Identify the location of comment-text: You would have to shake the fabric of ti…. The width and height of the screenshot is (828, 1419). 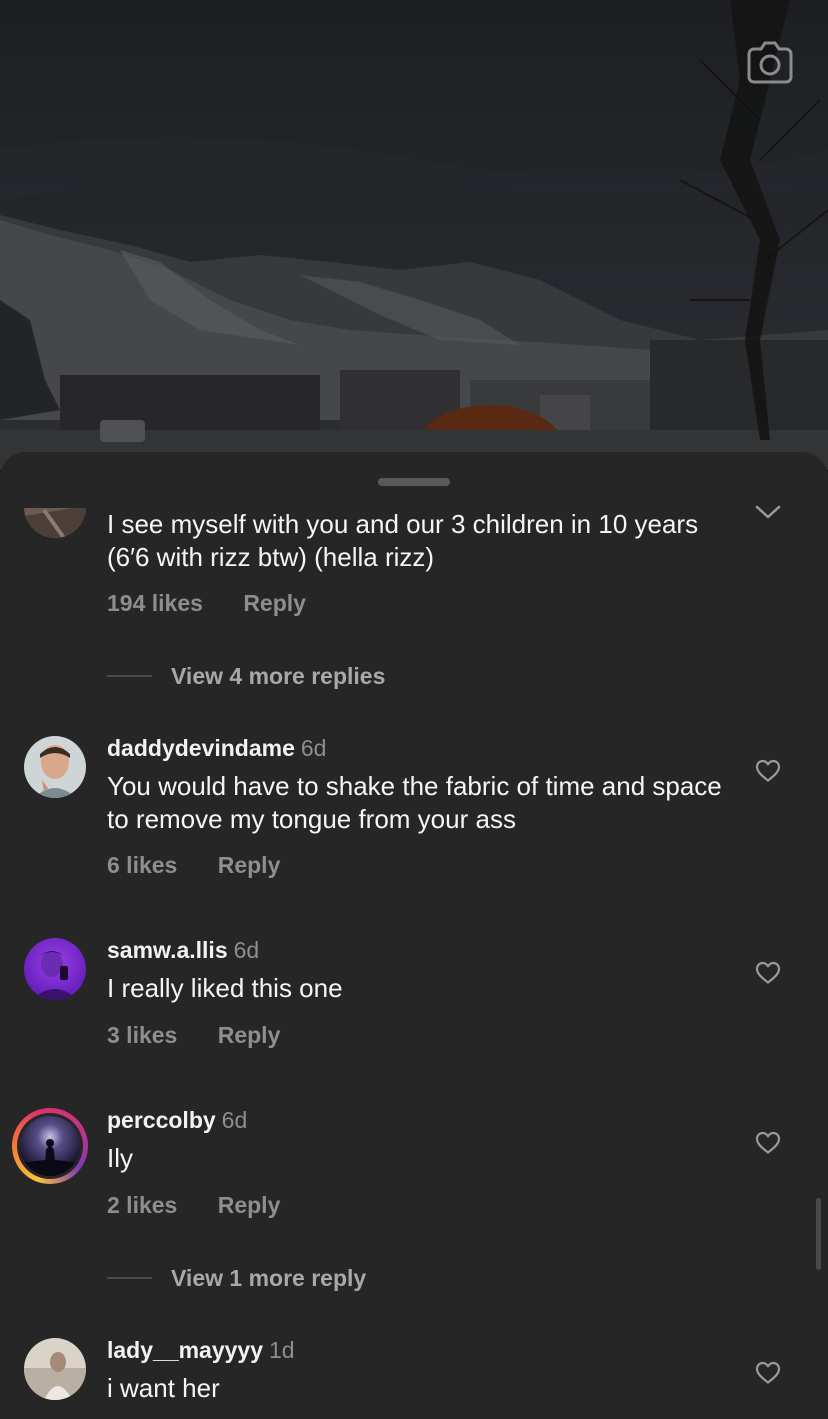
(414, 802).